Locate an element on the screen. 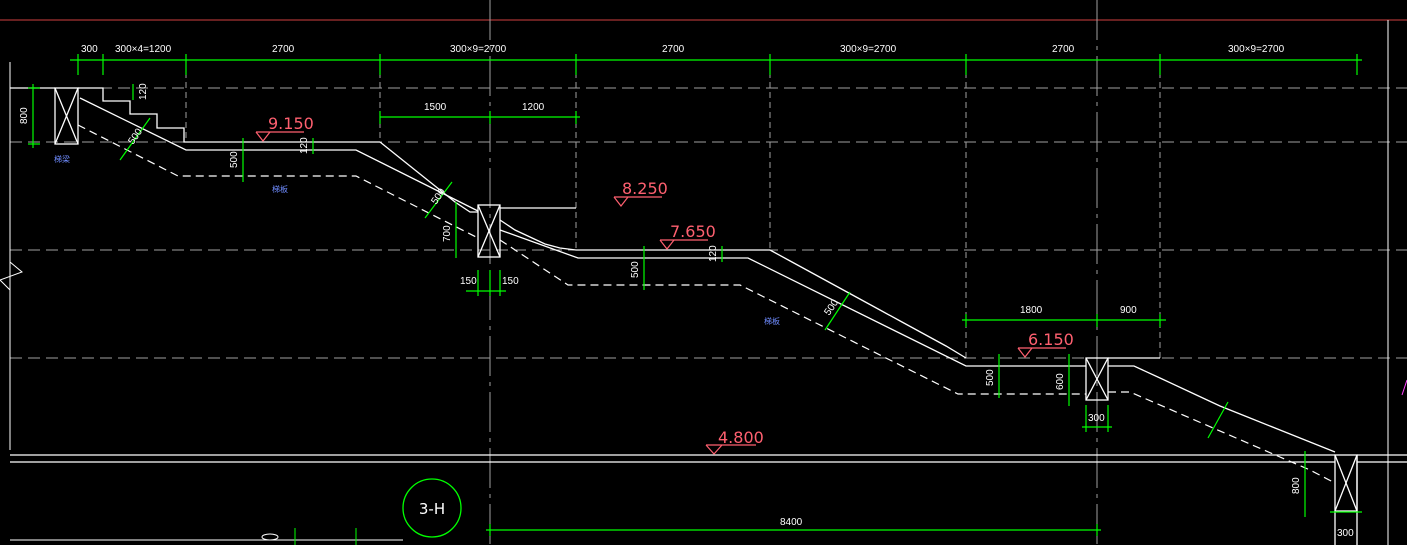 The height and width of the screenshot is (545, 1407). level-4800: 4.800 is located at coordinates (741, 437).